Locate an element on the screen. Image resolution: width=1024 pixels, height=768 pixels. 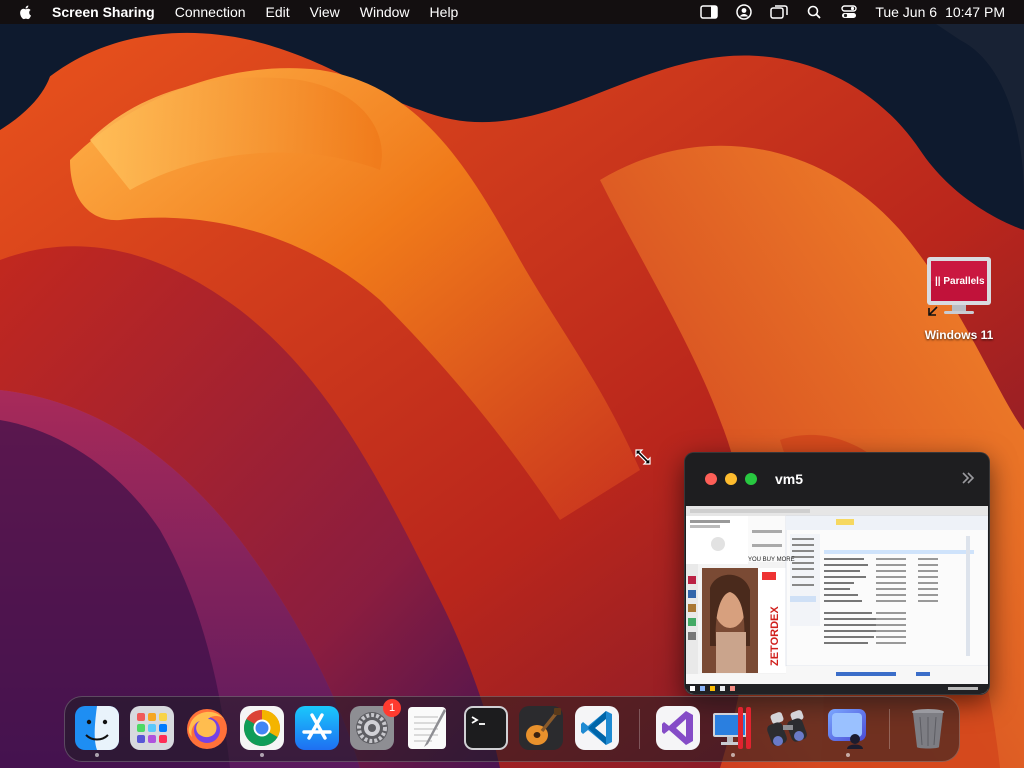
dock-garageband is located at coordinates (541, 728).